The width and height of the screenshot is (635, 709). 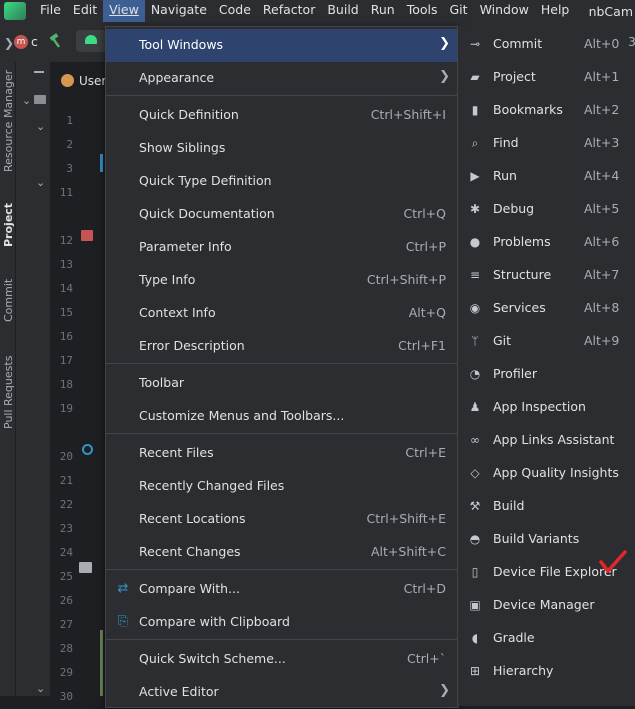 What do you see at coordinates (506, 142) in the screenshot?
I see `tool-window-label: Find` at bounding box center [506, 142].